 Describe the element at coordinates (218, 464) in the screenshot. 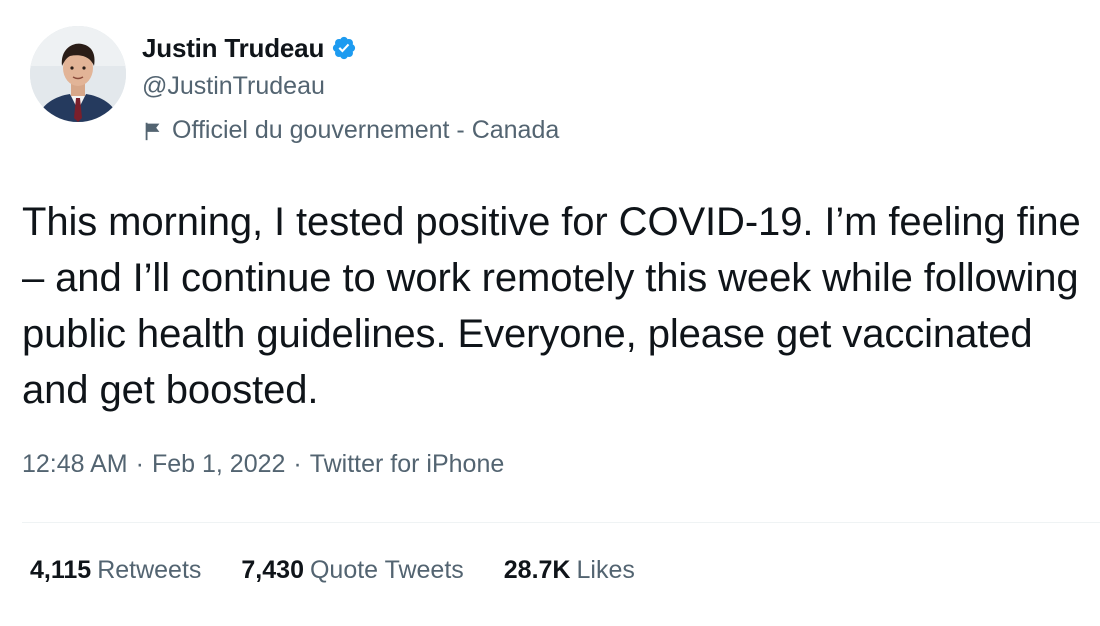

I see `tweet-date: Feb 1, 2022` at that location.